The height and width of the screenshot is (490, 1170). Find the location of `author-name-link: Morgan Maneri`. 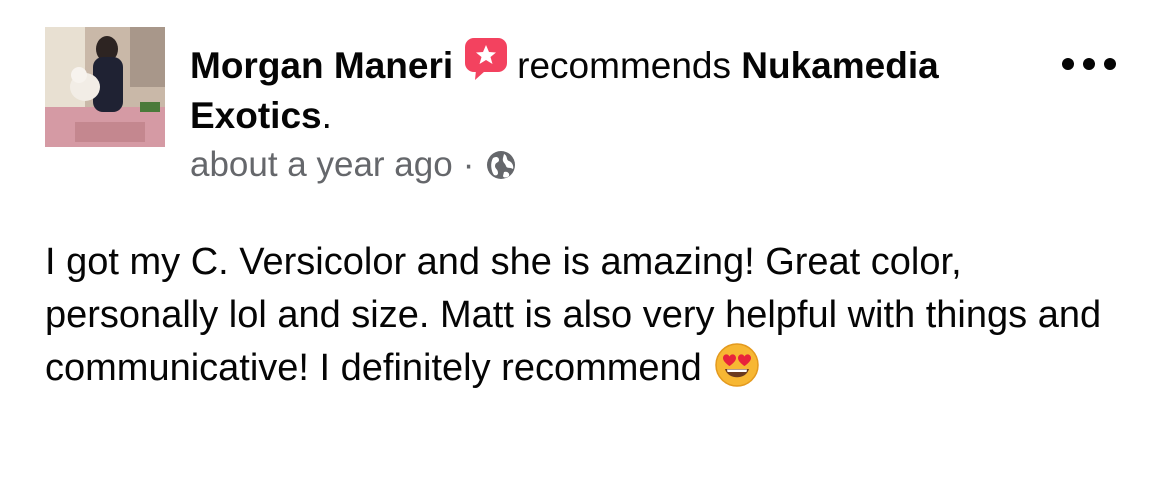

author-name-link: Morgan Maneri is located at coordinates (321, 65).